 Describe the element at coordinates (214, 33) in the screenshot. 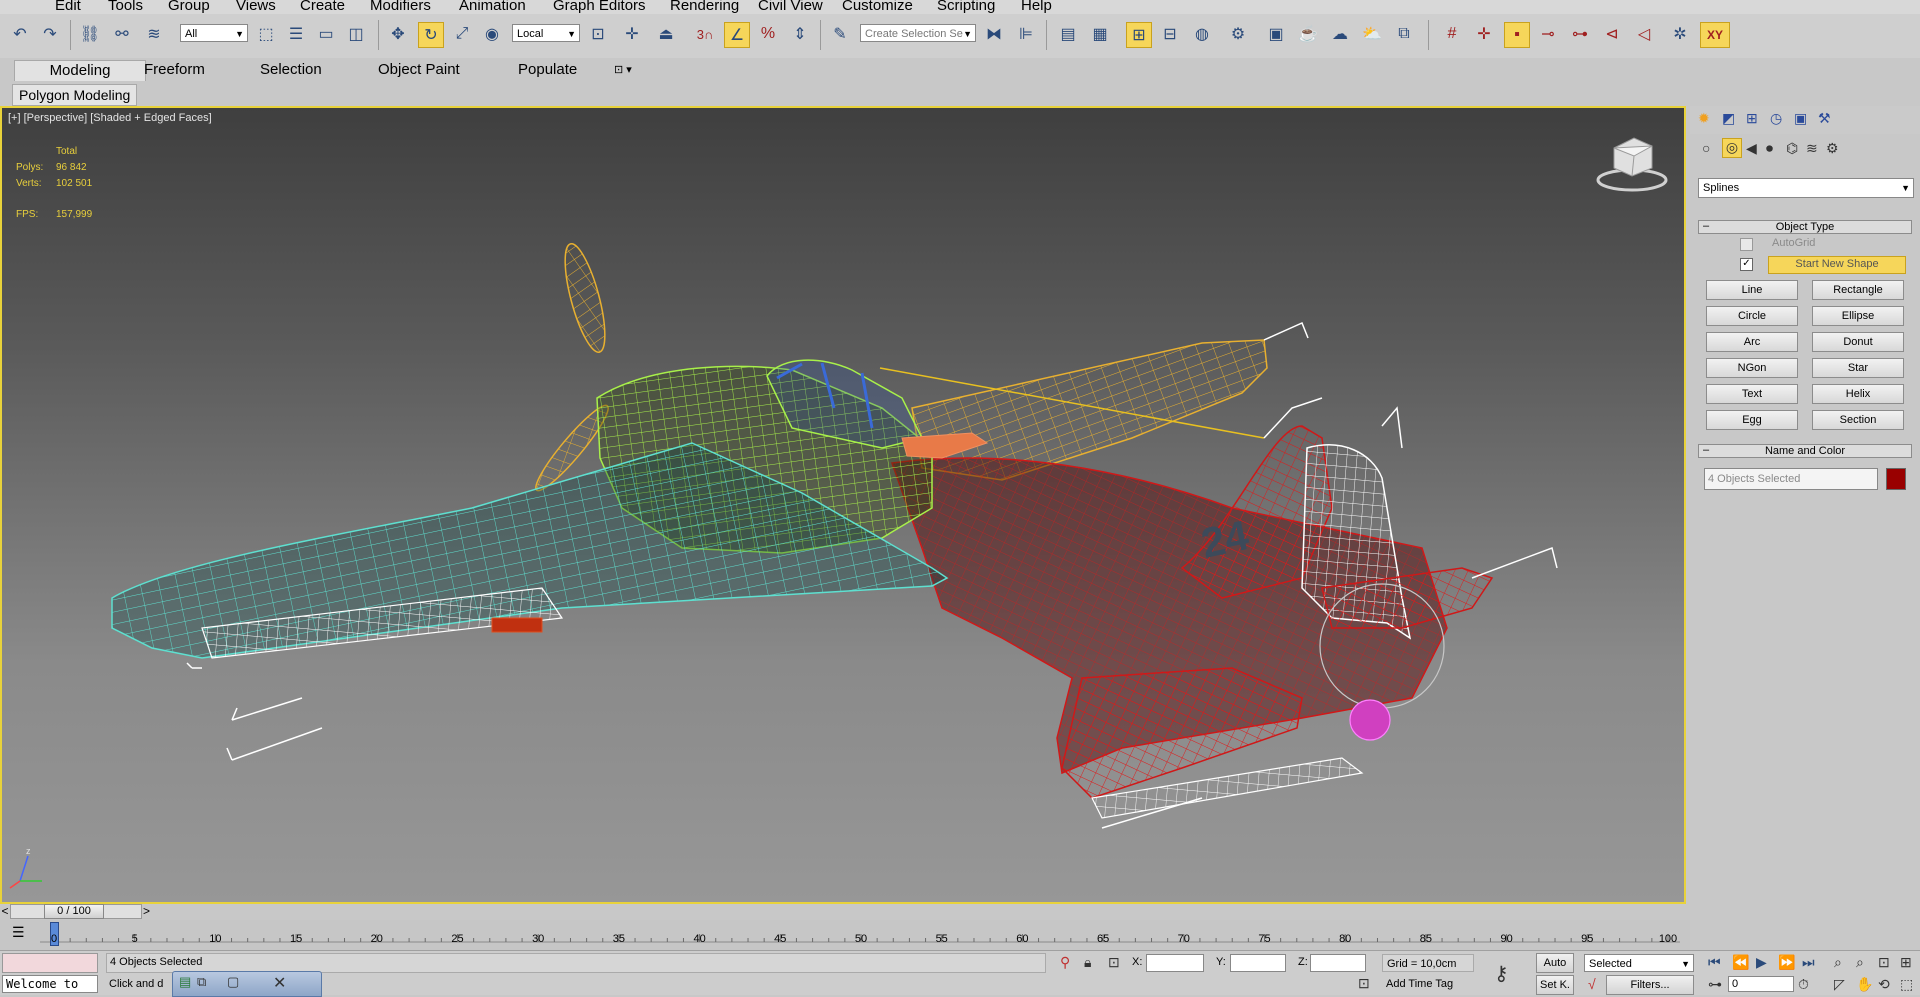

I see `selection-filter-dropdown: All ▼` at that location.